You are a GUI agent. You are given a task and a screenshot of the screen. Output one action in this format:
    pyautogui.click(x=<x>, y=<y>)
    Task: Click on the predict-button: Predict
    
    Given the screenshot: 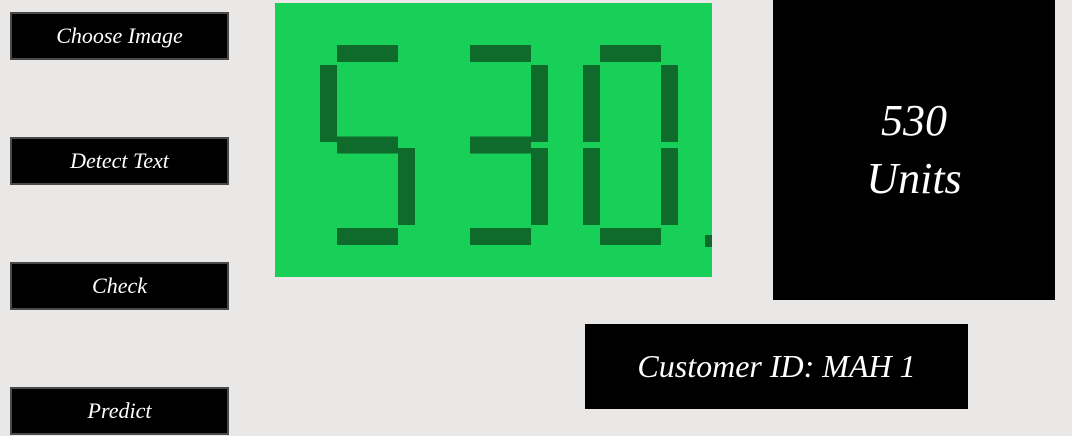 What is the action you would take?
    pyautogui.click(x=119, y=411)
    